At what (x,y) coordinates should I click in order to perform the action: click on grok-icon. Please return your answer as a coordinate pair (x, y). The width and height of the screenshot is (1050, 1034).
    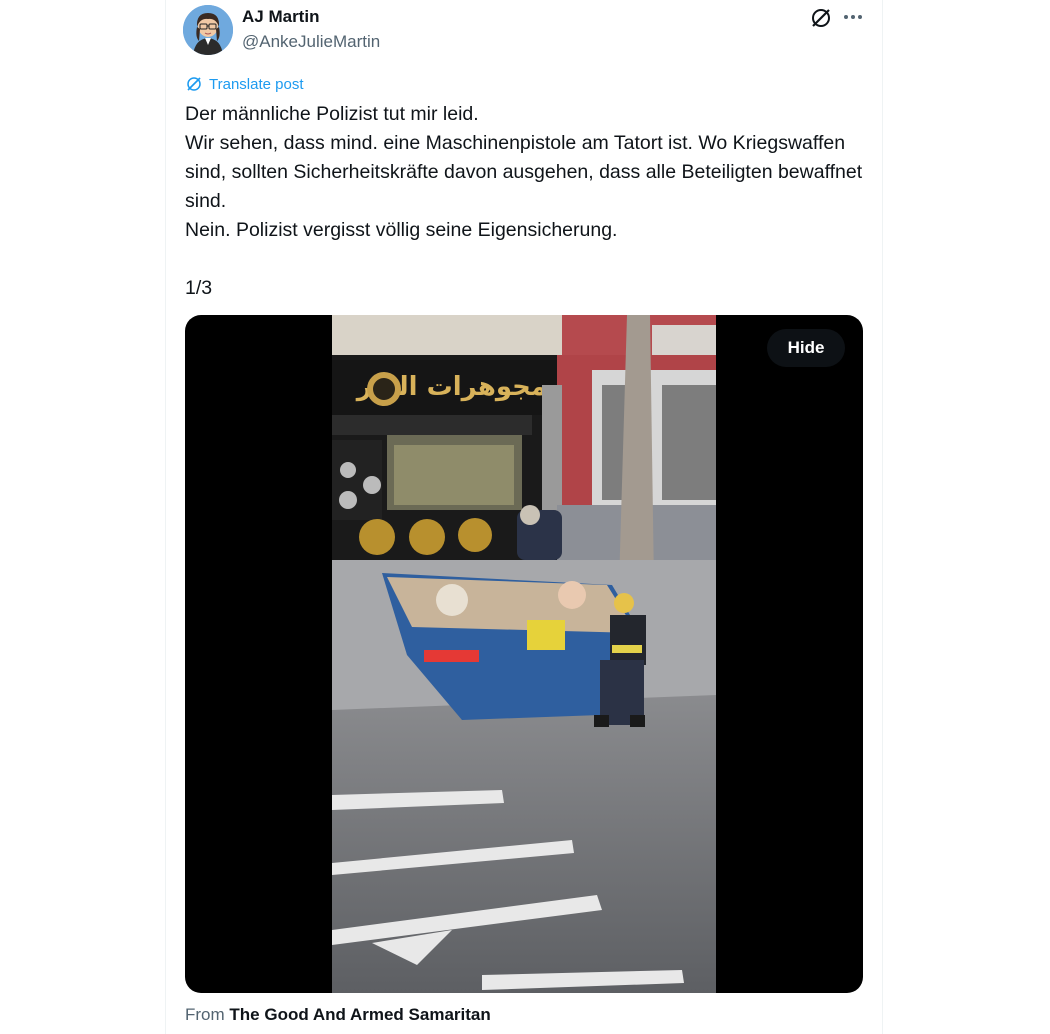
    Looking at the image, I should click on (821, 18).